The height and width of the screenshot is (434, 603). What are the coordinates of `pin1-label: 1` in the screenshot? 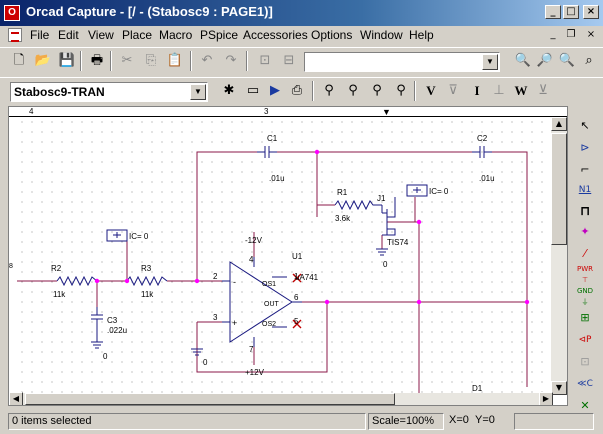 It's located at (296, 276).